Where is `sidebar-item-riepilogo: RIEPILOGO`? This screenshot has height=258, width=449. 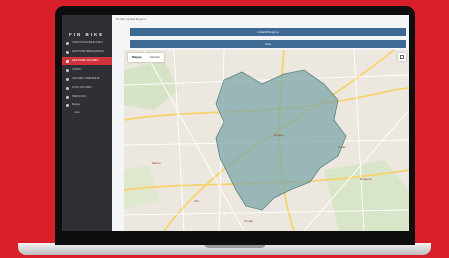 sidebar-item-riepilogo: RIEPILOGO is located at coordinates (87, 97).